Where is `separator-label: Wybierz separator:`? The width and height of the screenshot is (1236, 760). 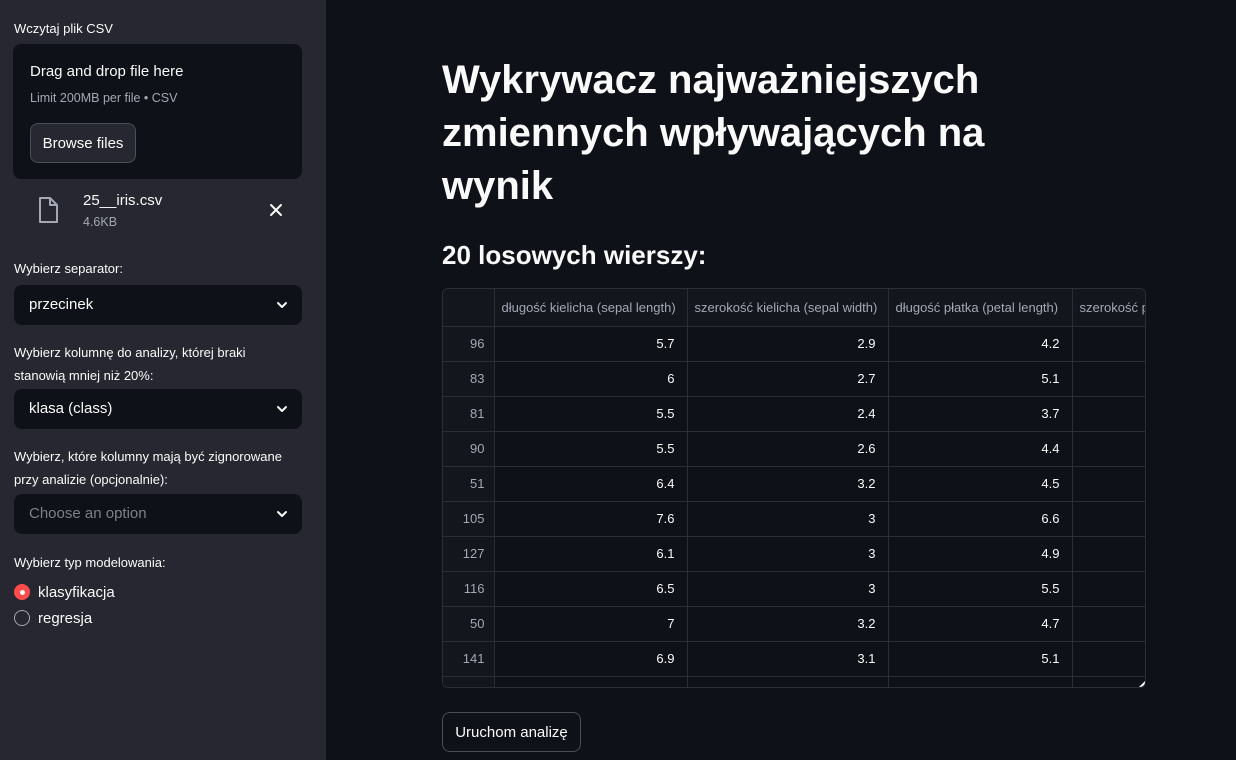 separator-label: Wybierz separator: is located at coordinates (68, 268).